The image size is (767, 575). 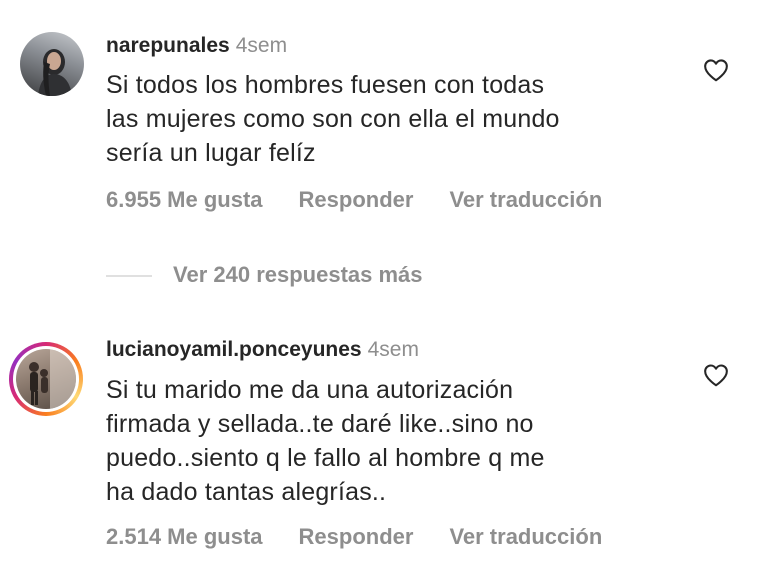 I want to click on comment-text-line: Si todos los hombres fuesen con todas, so click(x=325, y=85).